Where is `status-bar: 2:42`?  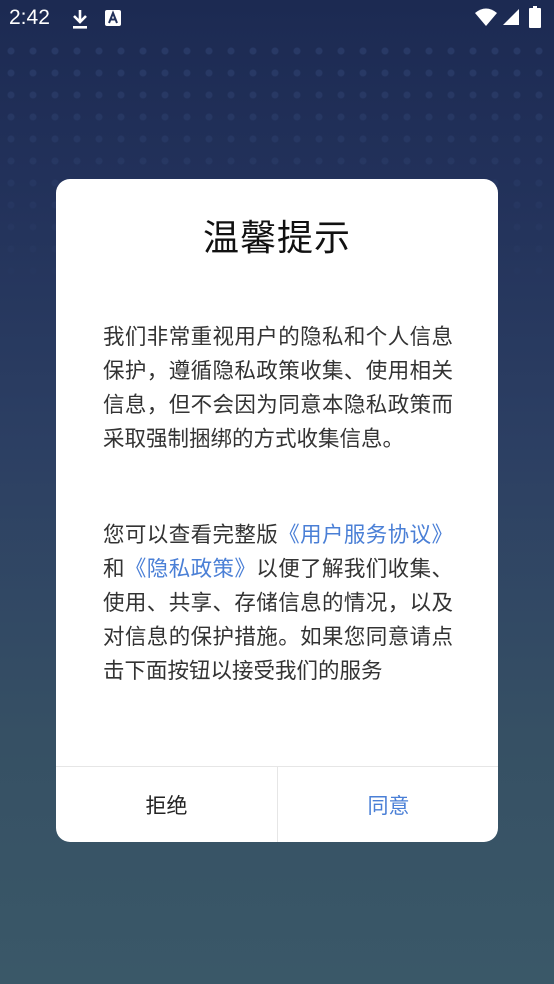
status-bar: 2:42 is located at coordinates (277, 19).